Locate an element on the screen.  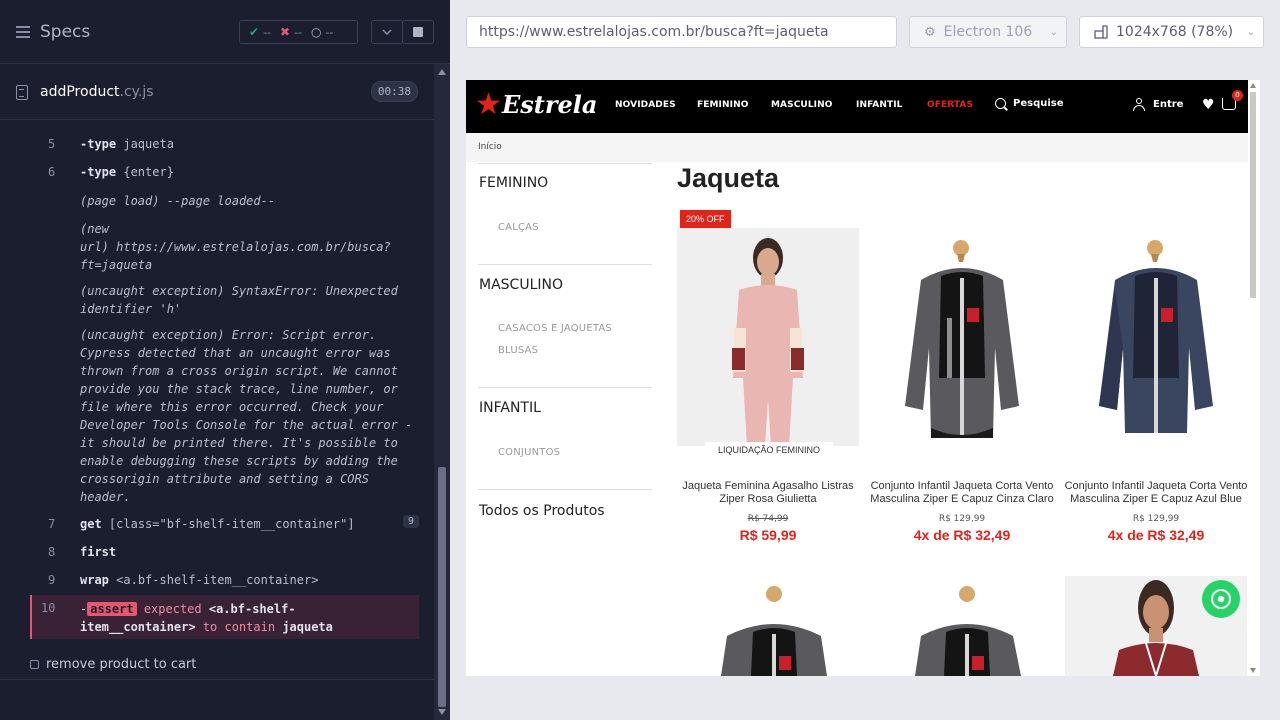
viewport-size: 1024x768 (78%) is located at coordinates (1175, 32).